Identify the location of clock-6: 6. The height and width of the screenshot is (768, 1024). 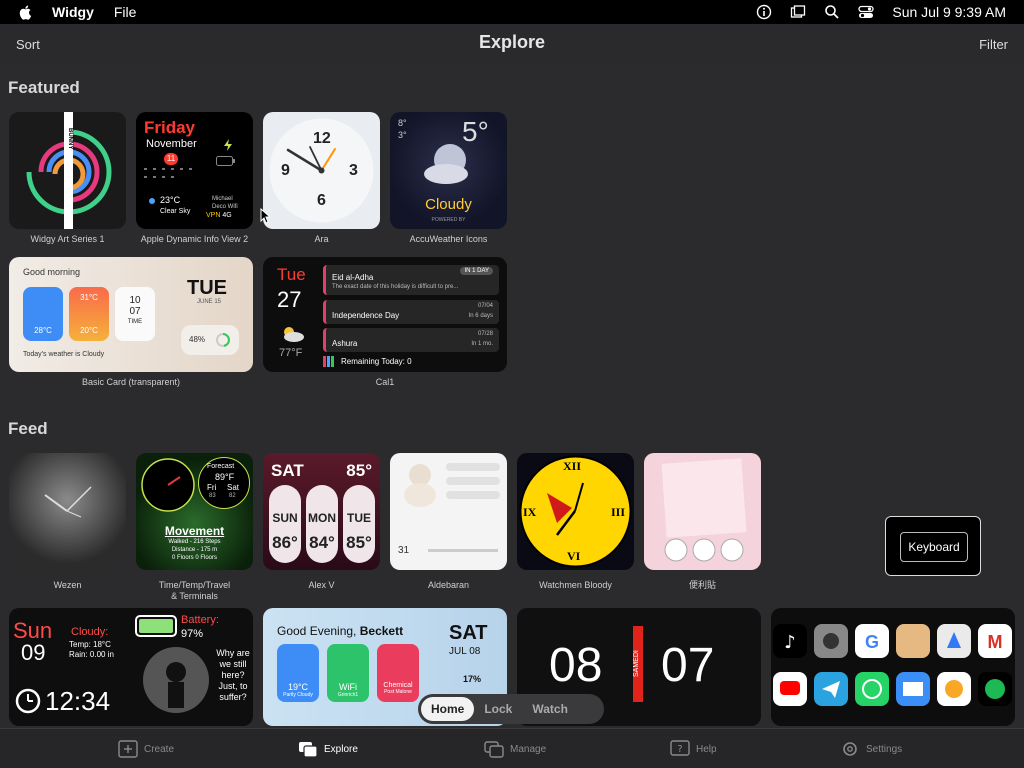
(321, 200).